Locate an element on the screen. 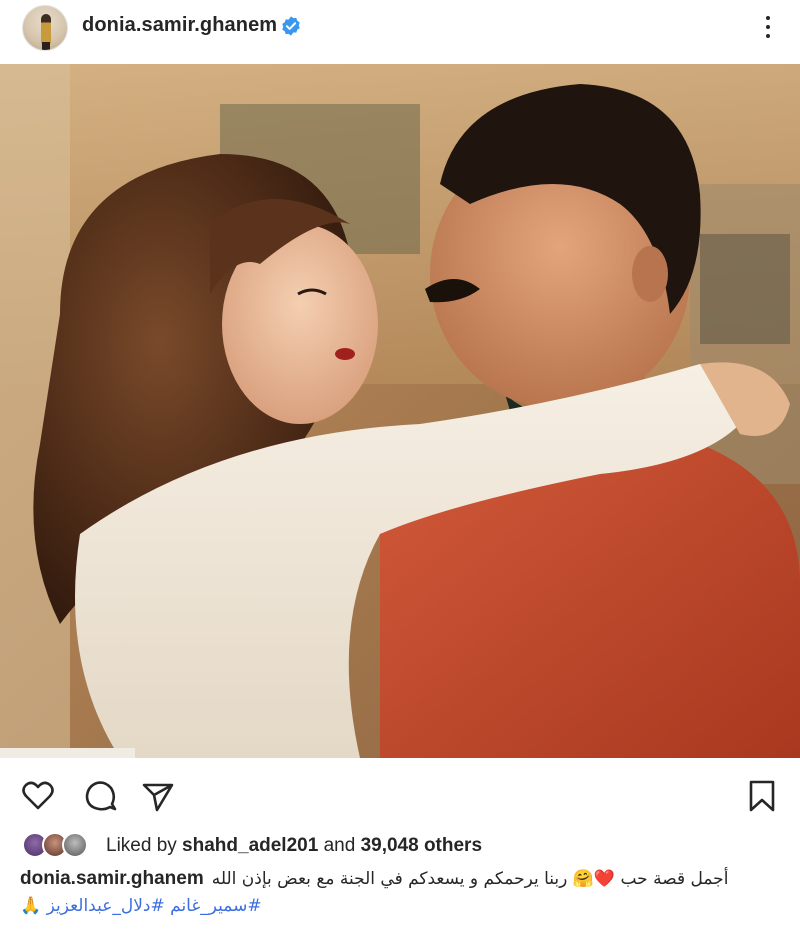  caption-username: donia.samir.ghanem is located at coordinates (112, 879).